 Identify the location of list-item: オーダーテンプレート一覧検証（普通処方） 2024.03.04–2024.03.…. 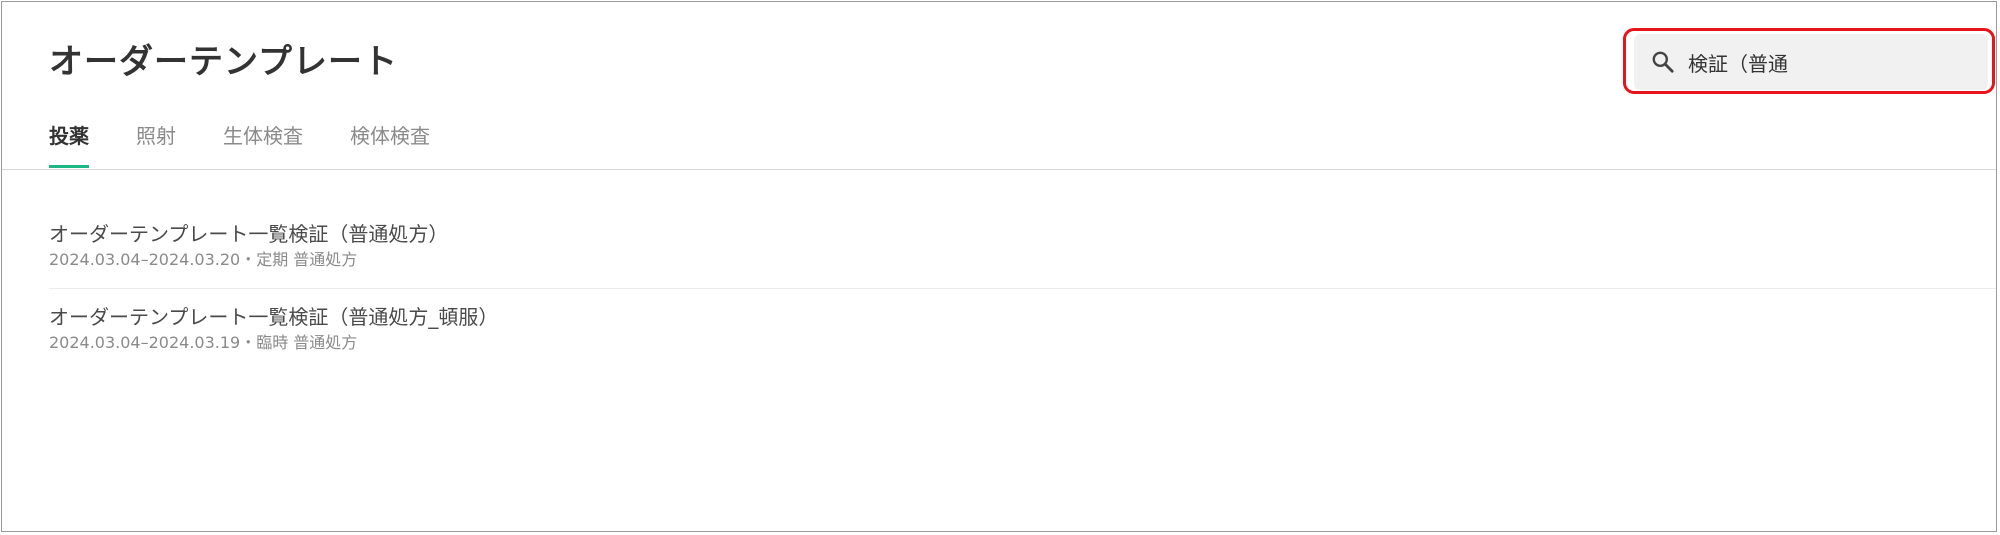
(999, 246).